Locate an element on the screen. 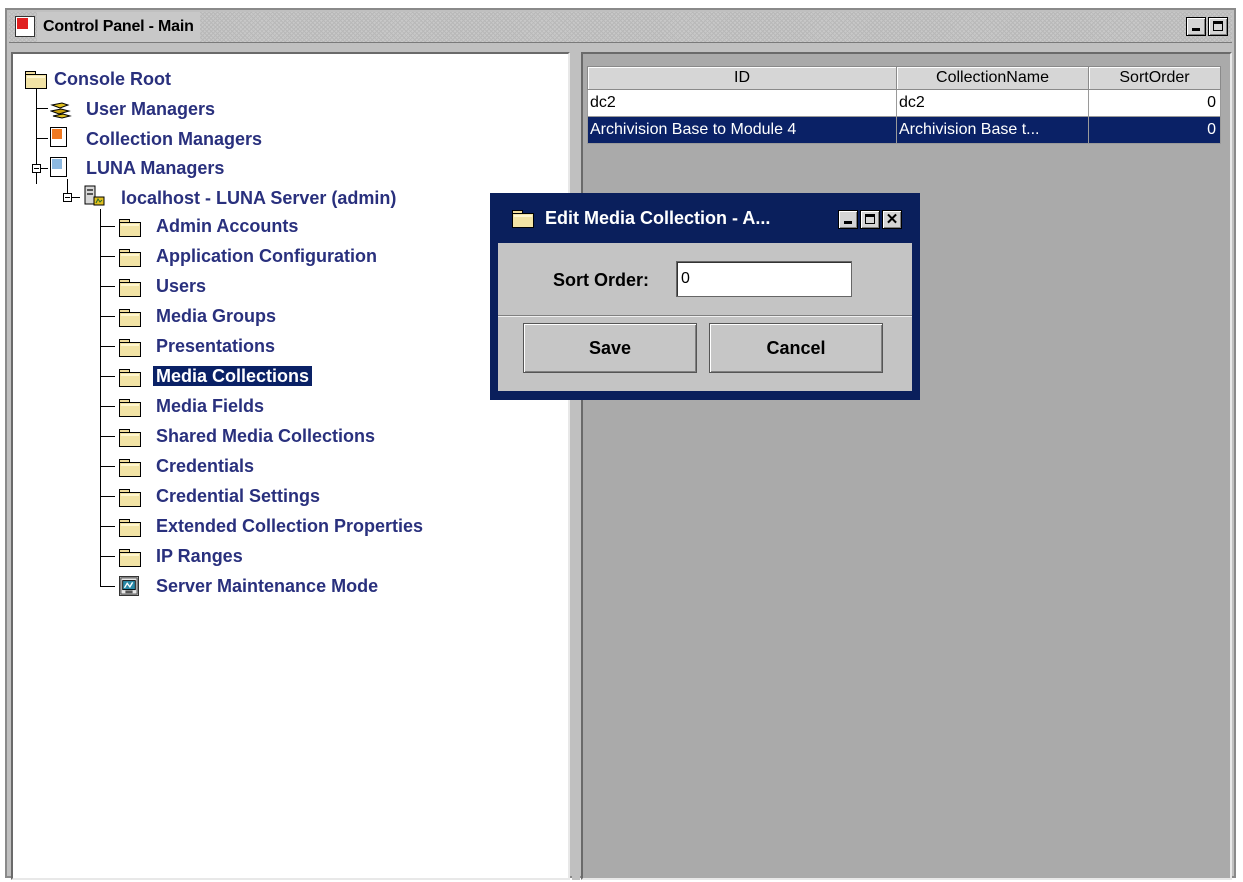 This screenshot has height=882, width=1243. dialog-close-button: ✕ is located at coordinates (892, 219).